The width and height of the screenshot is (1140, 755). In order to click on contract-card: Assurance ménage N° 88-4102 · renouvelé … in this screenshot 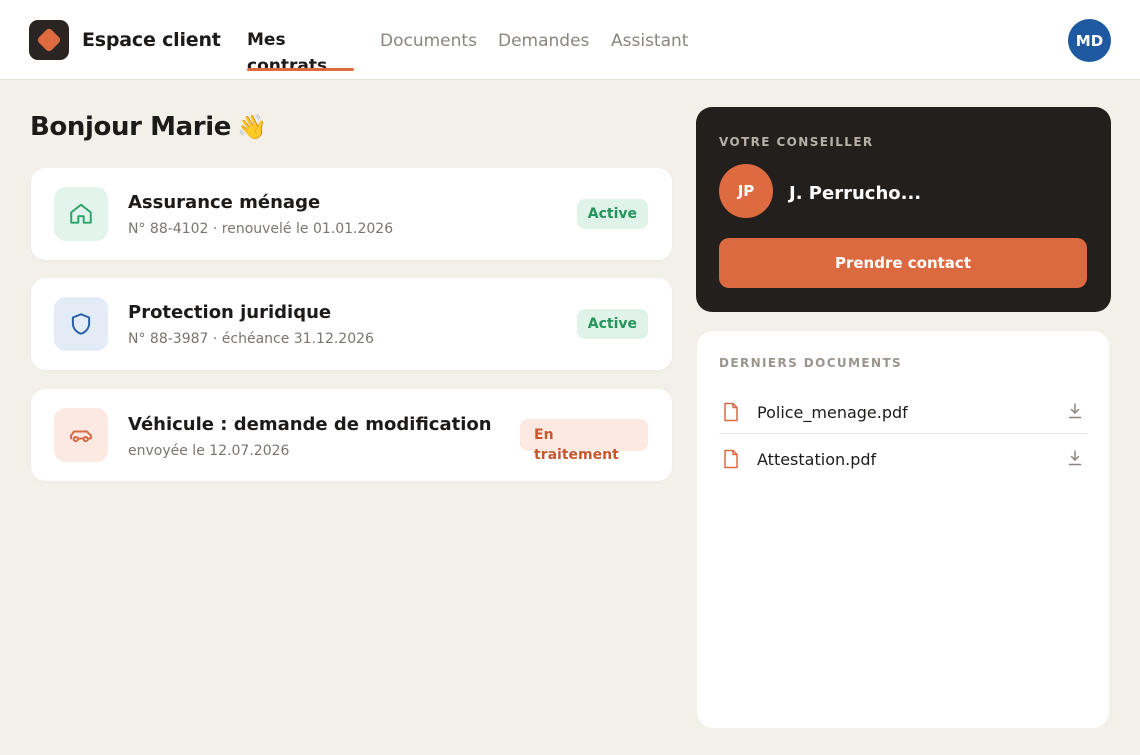, I will do `click(351, 214)`.